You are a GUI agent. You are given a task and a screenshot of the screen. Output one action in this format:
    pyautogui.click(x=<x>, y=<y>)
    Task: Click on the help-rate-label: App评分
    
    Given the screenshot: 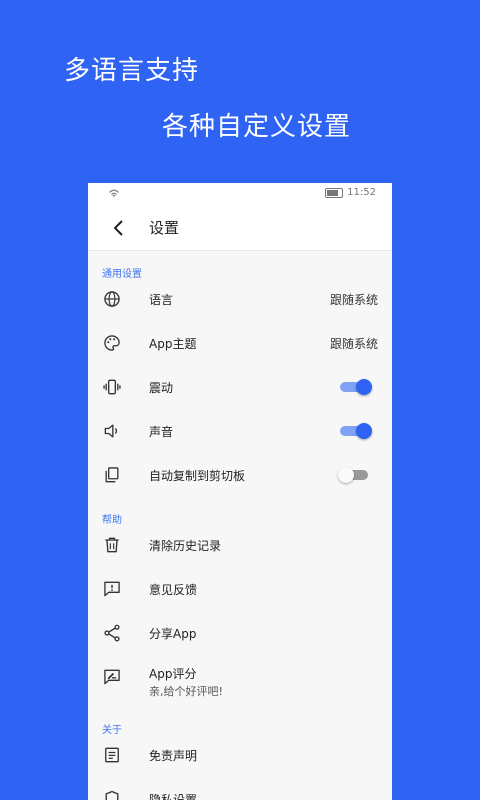 What is the action you would take?
    pyautogui.click(x=173, y=674)
    